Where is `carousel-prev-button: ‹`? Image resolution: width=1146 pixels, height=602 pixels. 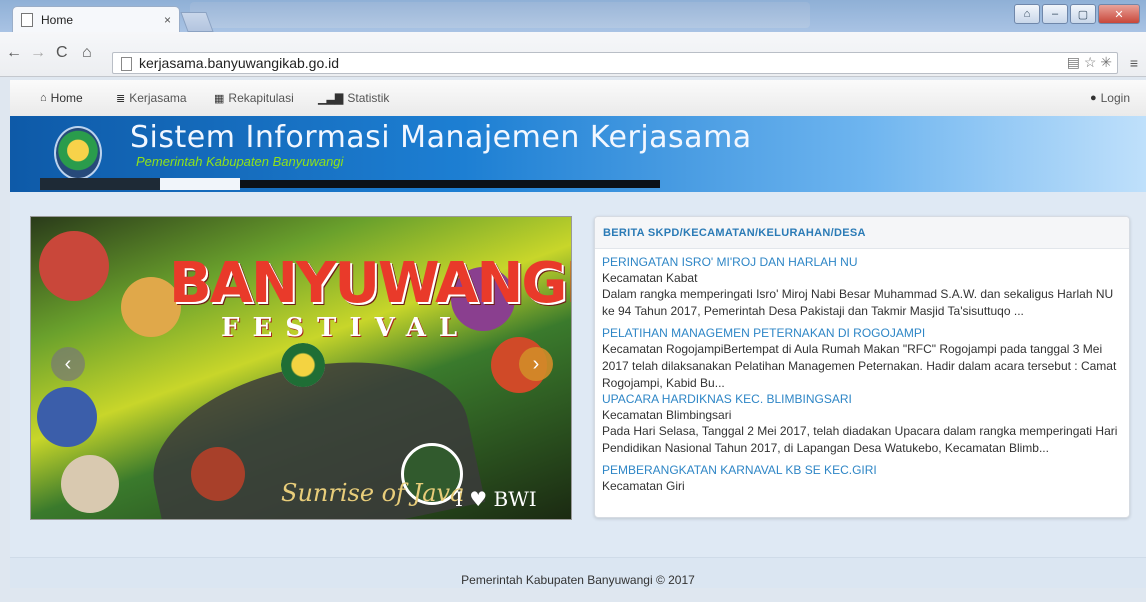
carousel-prev-button: ‹ is located at coordinates (68, 364).